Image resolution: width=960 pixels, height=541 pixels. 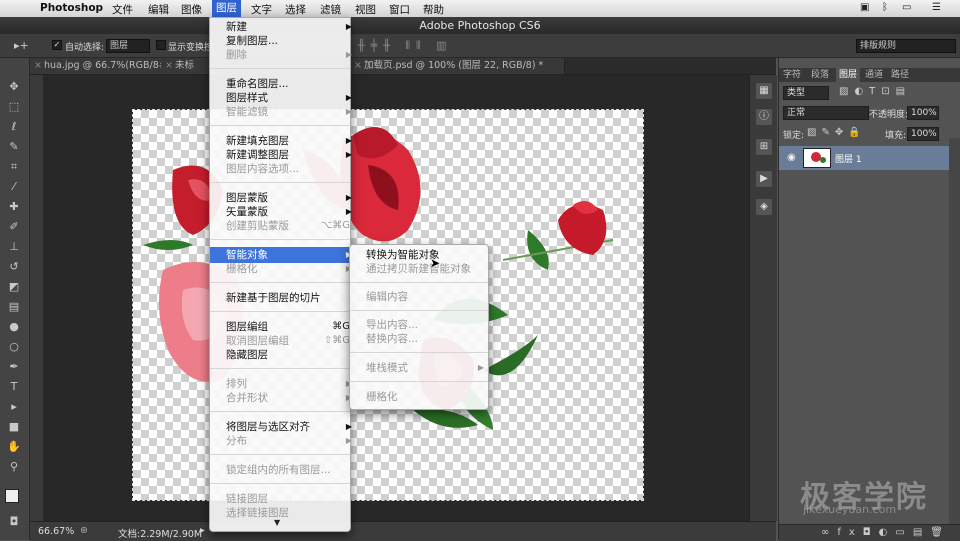 I want to click on menu-extra-icon: ☰, so click(x=936, y=7).